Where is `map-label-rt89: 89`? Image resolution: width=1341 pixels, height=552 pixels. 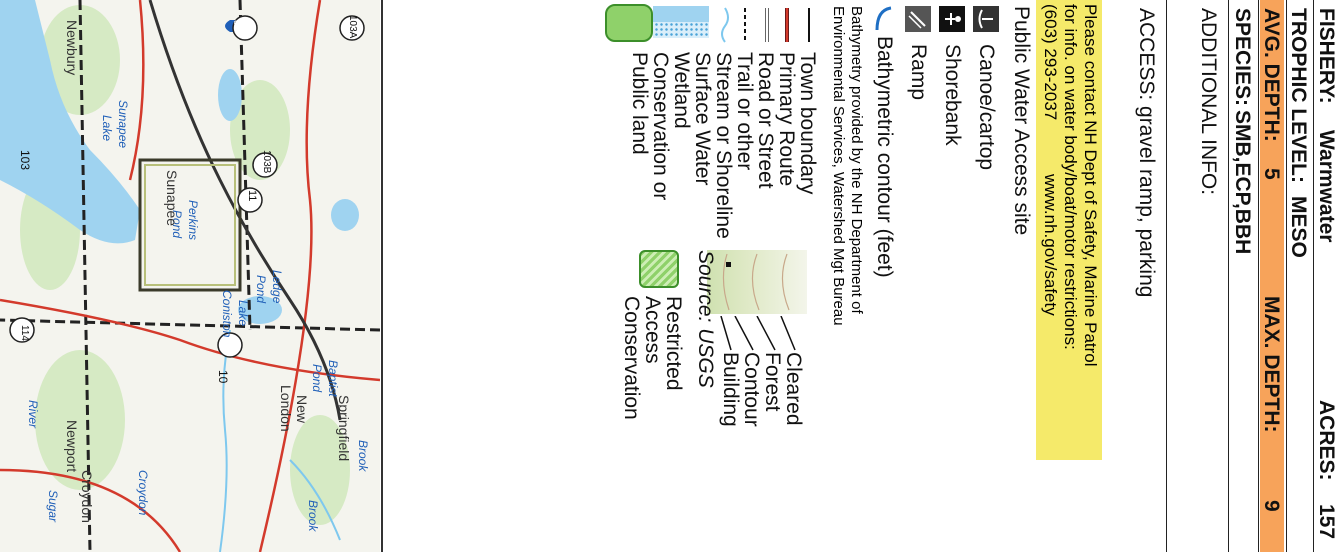
map-label-rt89: 89 is located at coordinates (236, 26).